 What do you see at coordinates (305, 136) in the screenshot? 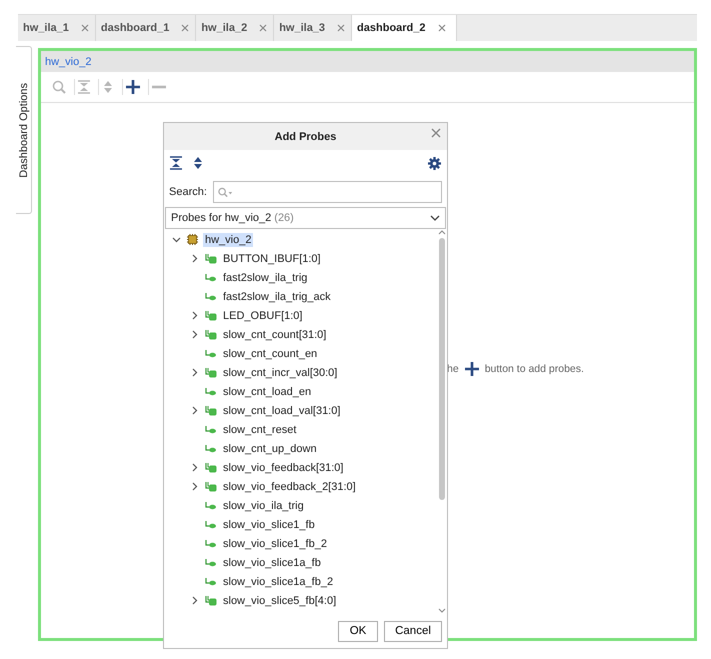
I see `dialog-title: Add Probes` at bounding box center [305, 136].